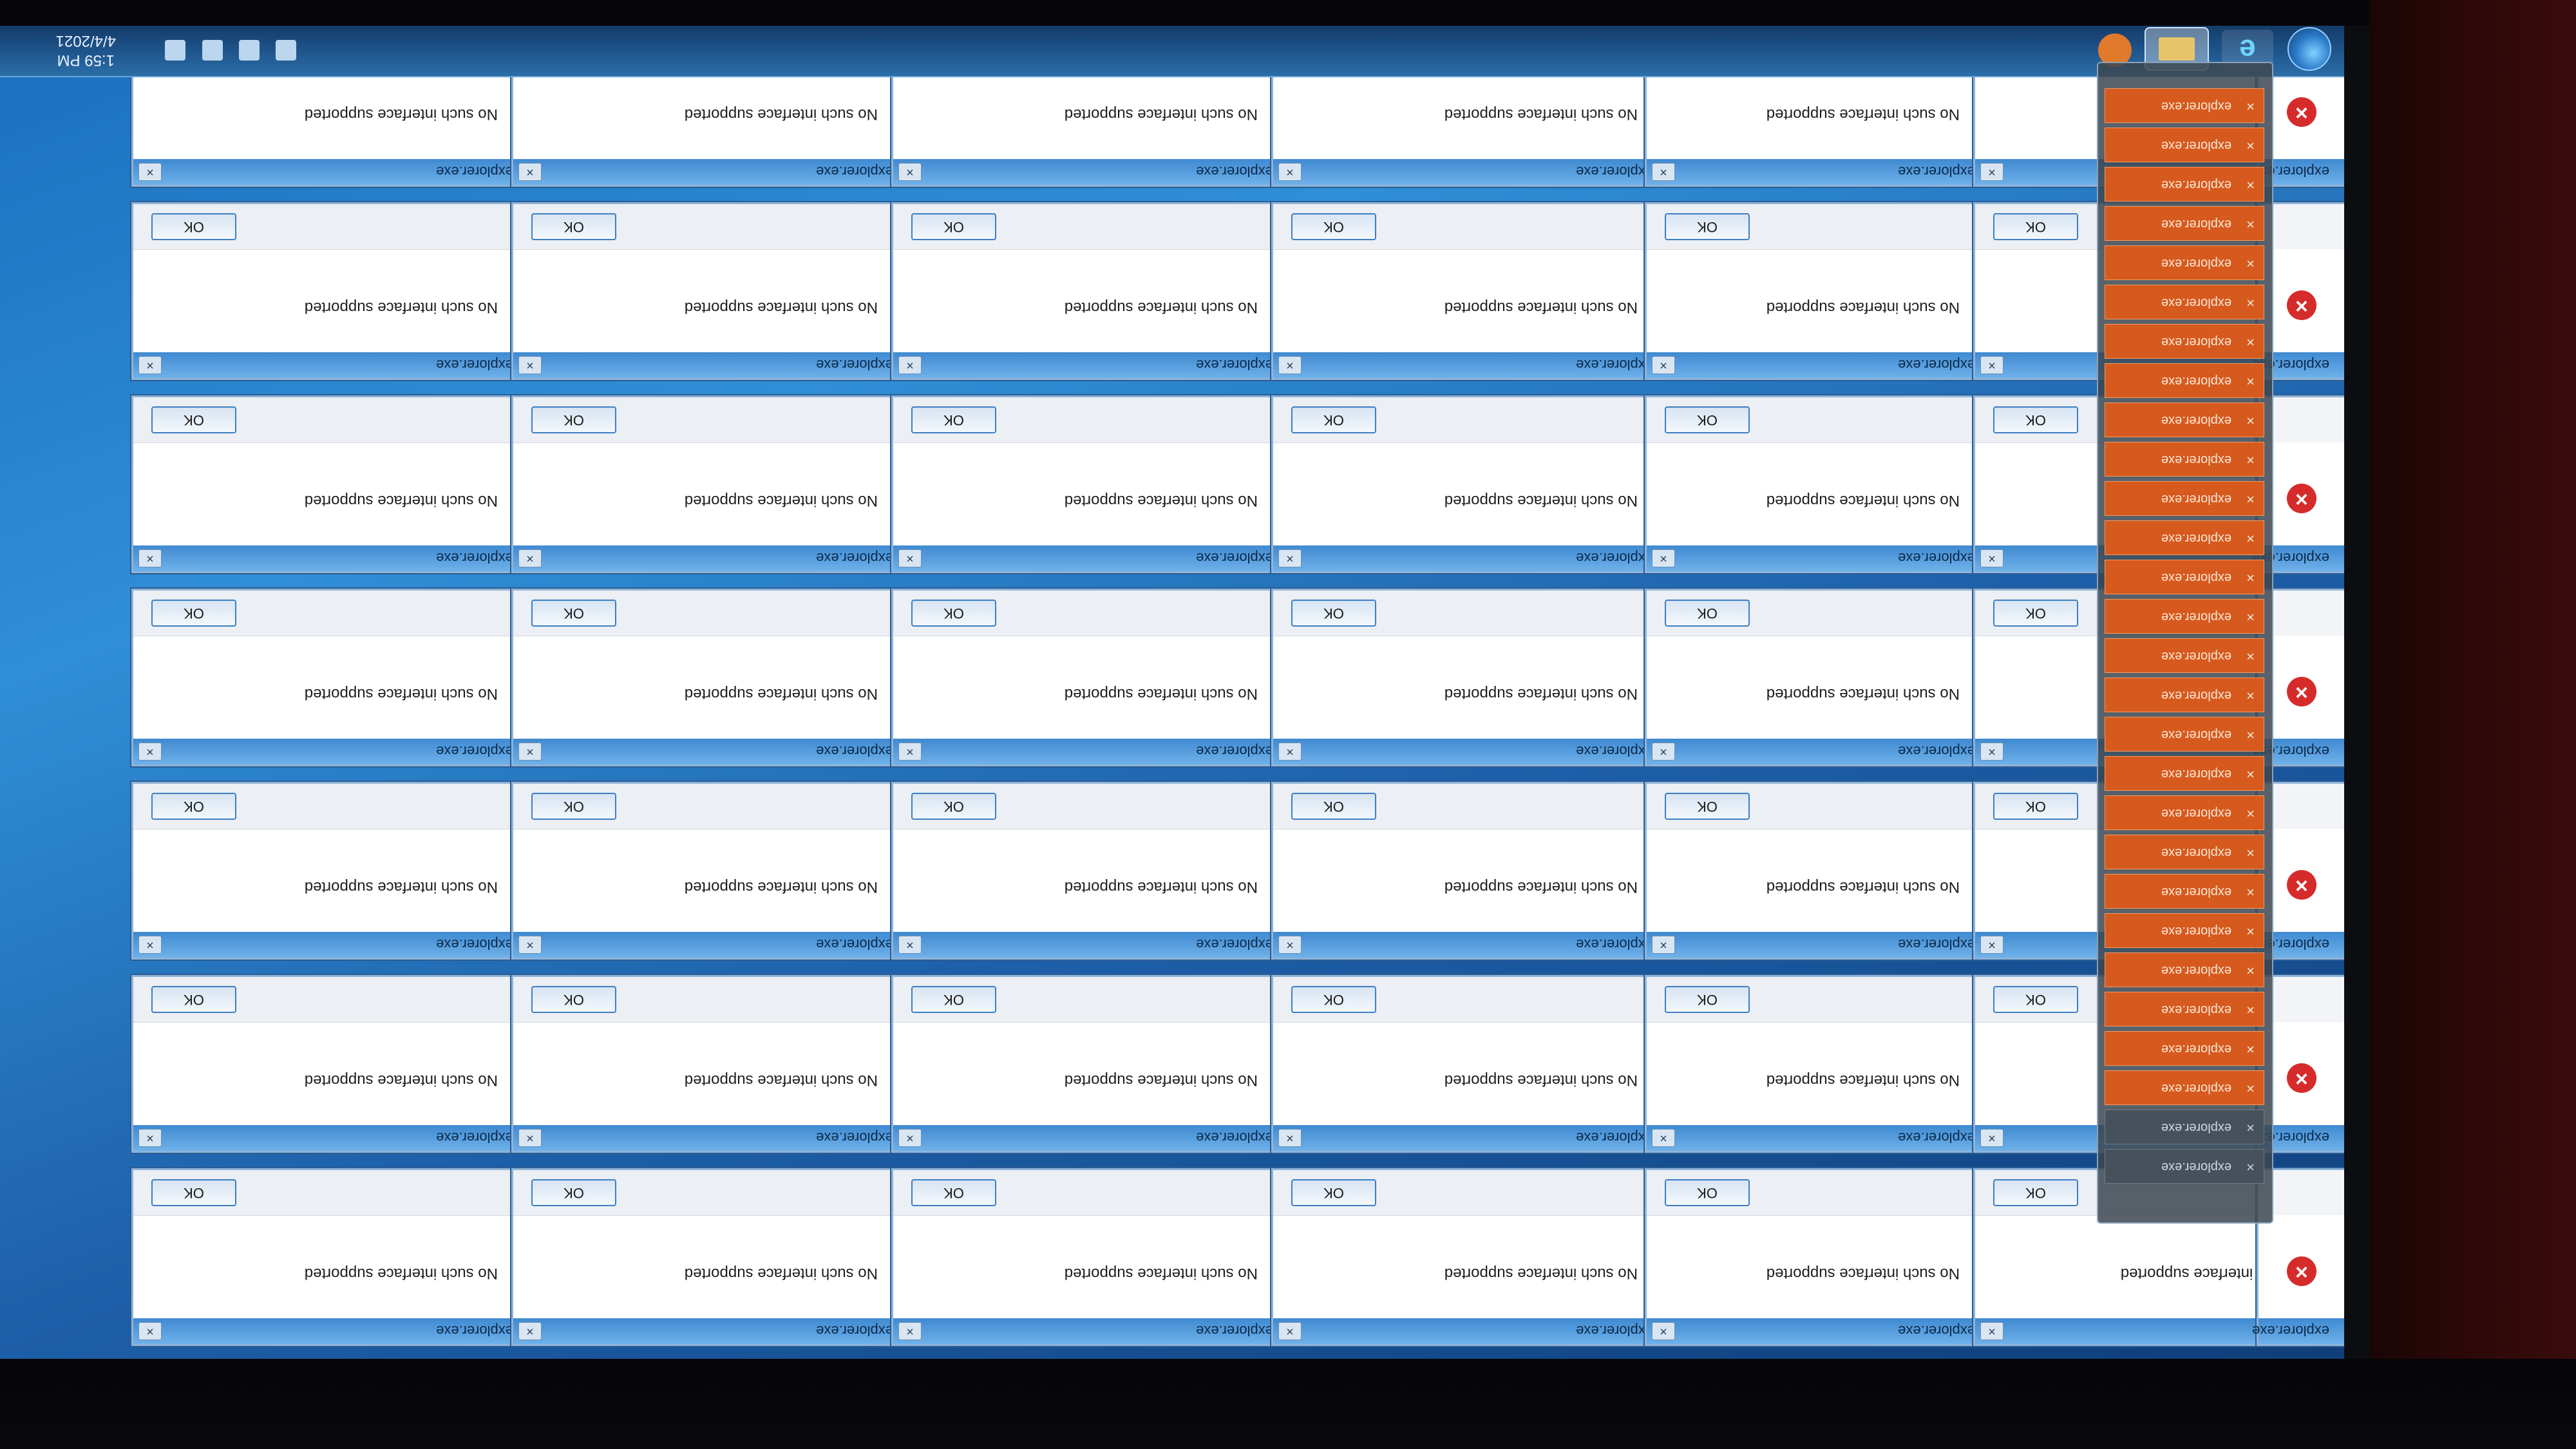 Image resolution: width=2576 pixels, height=1449 pixels. I want to click on chevron-up-icon, so click(175, 50).